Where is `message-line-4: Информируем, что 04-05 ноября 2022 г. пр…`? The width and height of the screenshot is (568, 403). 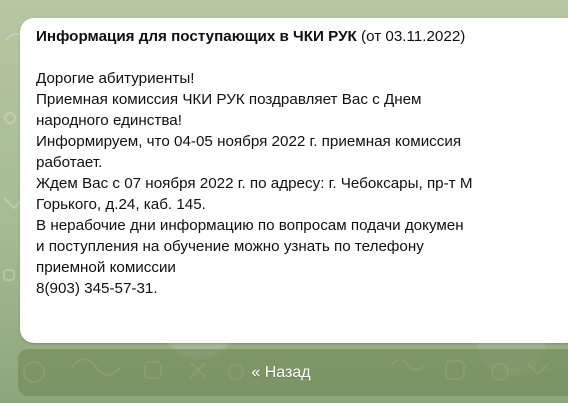 message-line-4: Информируем, что 04-05 ноября 2022 г. пр… is located at coordinates (249, 141).